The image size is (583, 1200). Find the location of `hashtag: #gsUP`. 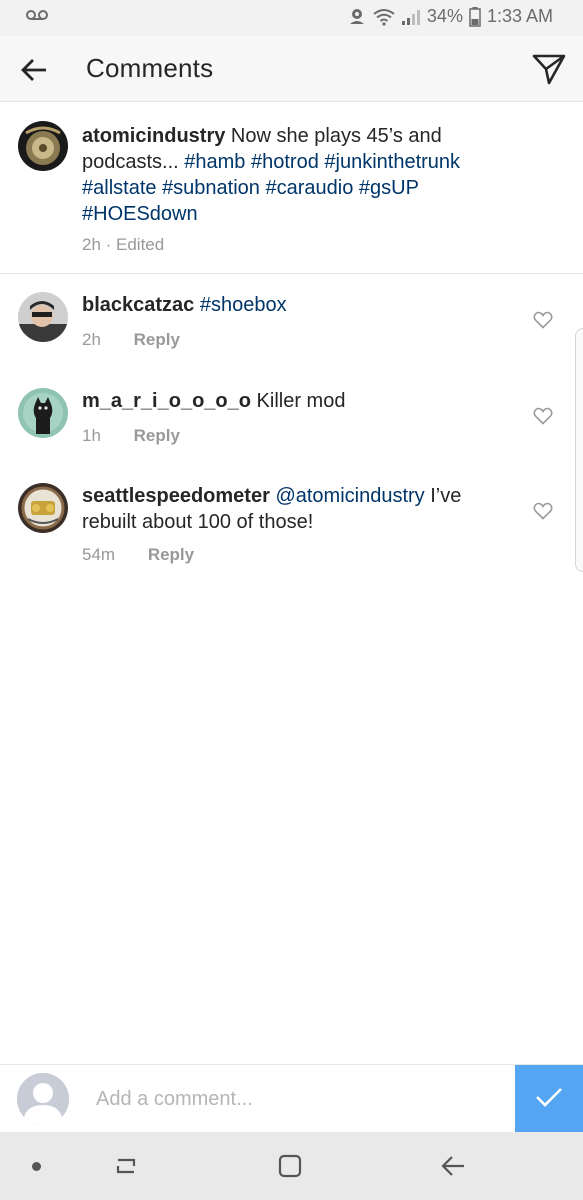

hashtag: #gsUP is located at coordinates (389, 188).